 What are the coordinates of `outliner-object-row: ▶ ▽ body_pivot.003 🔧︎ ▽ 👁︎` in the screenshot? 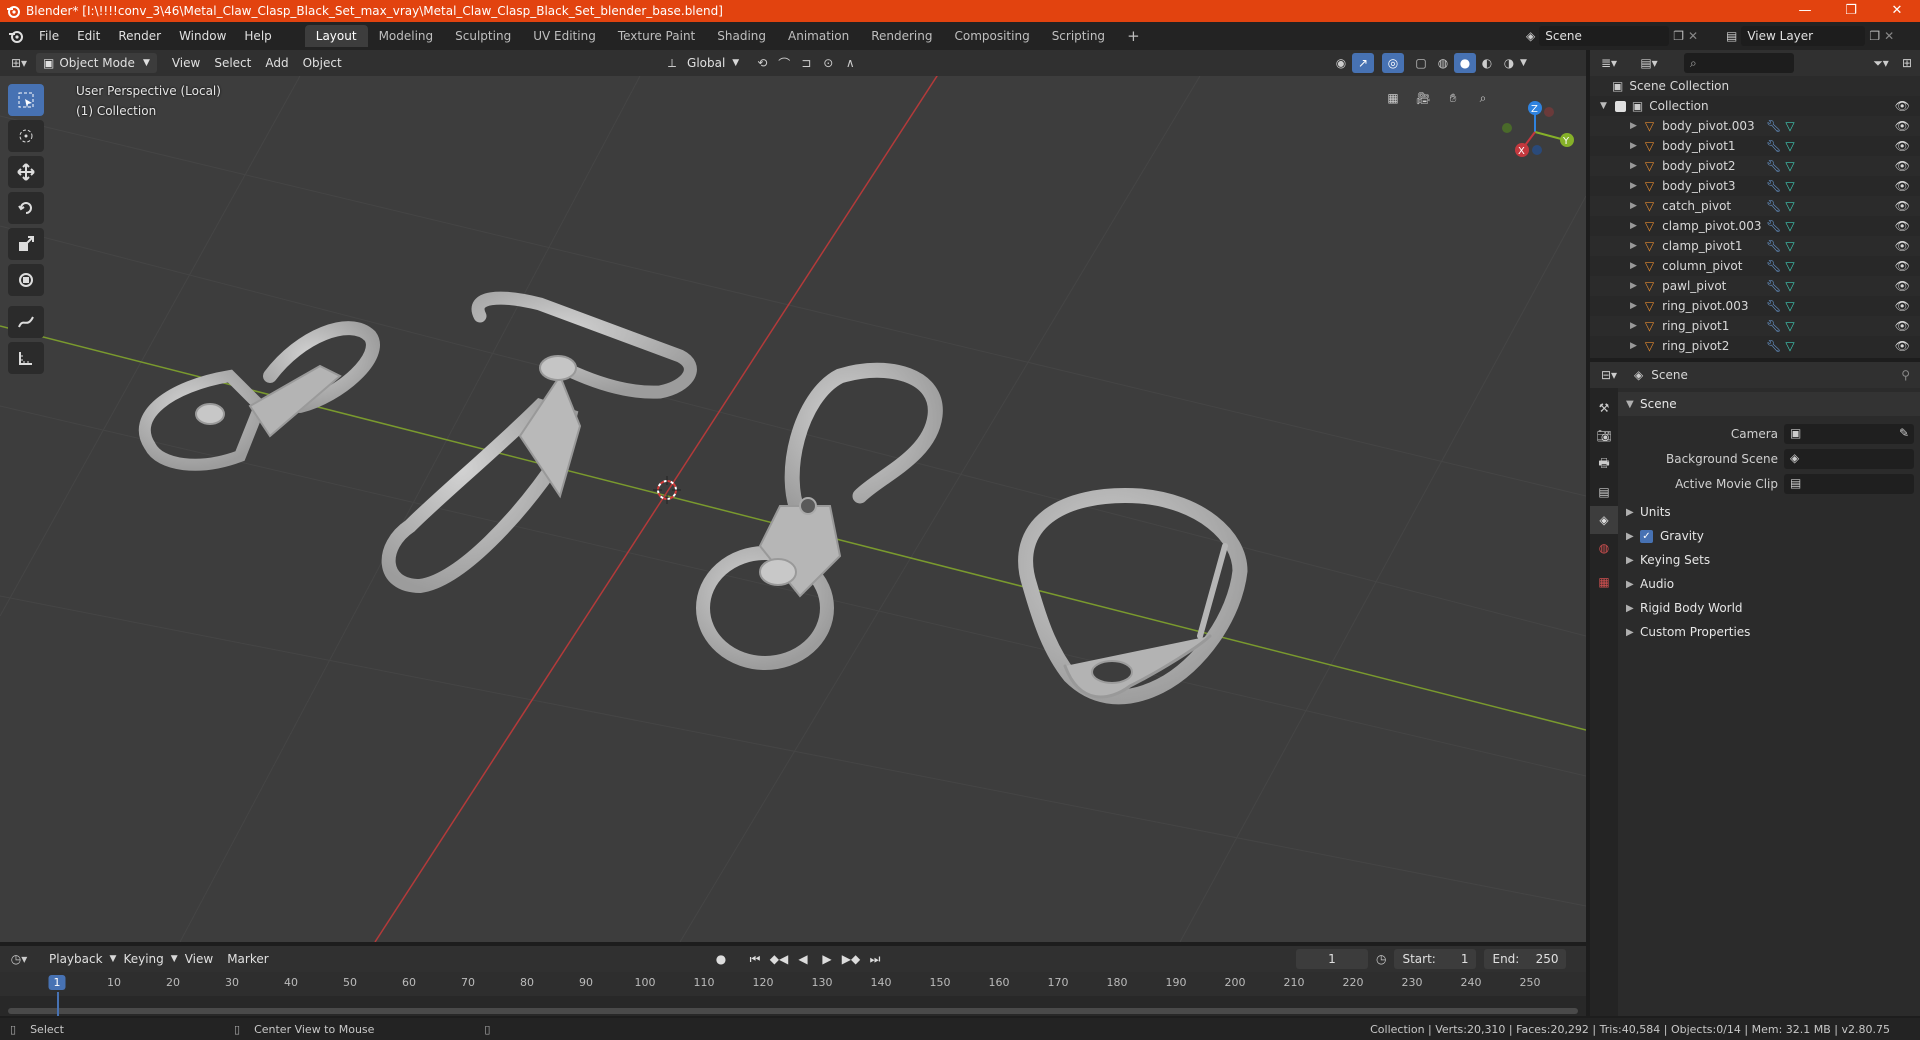 It's located at (1755, 126).